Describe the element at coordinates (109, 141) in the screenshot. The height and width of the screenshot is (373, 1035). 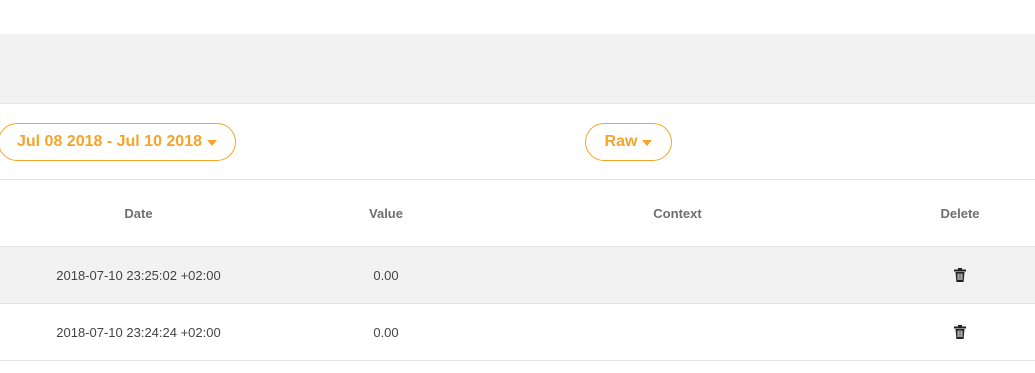
I see `date-range-label: Jul 08 2018 - Jul 10 2018` at that location.